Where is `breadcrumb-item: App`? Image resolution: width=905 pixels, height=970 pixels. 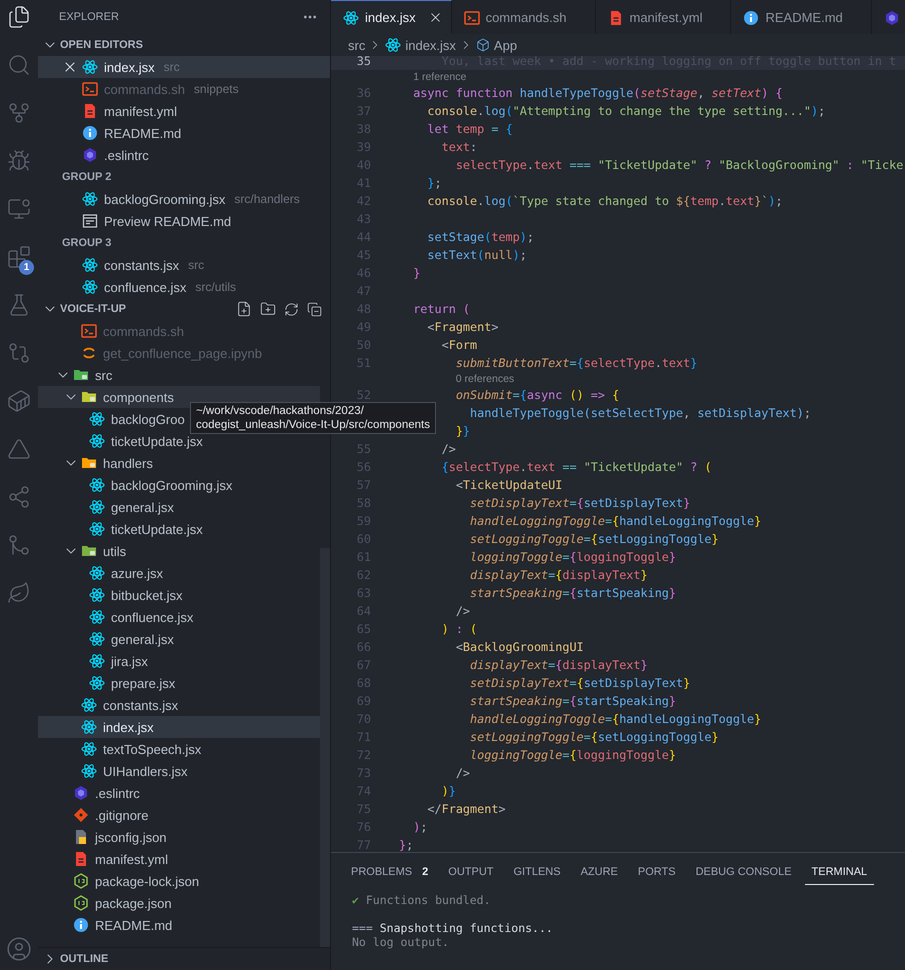
breadcrumb-item: App is located at coordinates (497, 45).